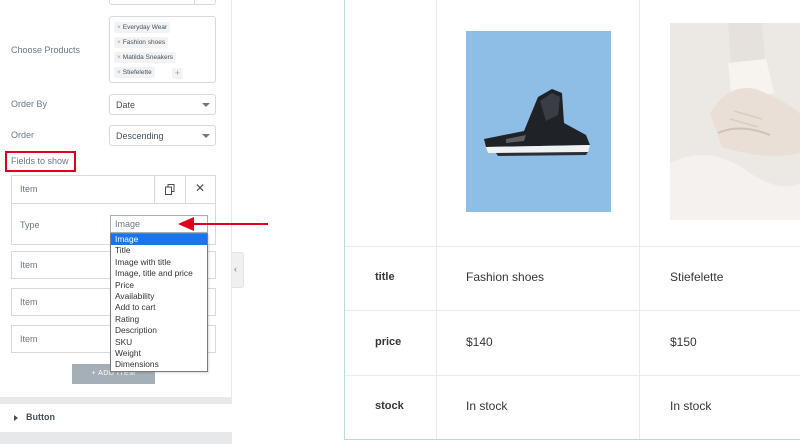 Image resolution: width=800 pixels, height=444 pixels. I want to click on highlight-box, so click(40, 161).